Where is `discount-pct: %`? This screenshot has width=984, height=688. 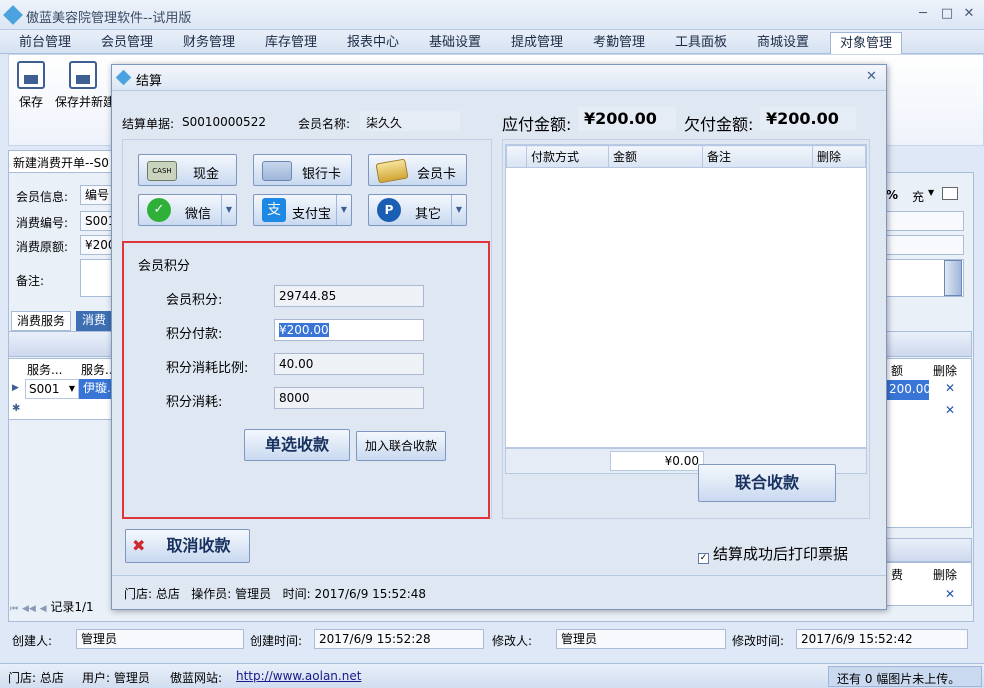
discount-pct: % is located at coordinates (892, 195).